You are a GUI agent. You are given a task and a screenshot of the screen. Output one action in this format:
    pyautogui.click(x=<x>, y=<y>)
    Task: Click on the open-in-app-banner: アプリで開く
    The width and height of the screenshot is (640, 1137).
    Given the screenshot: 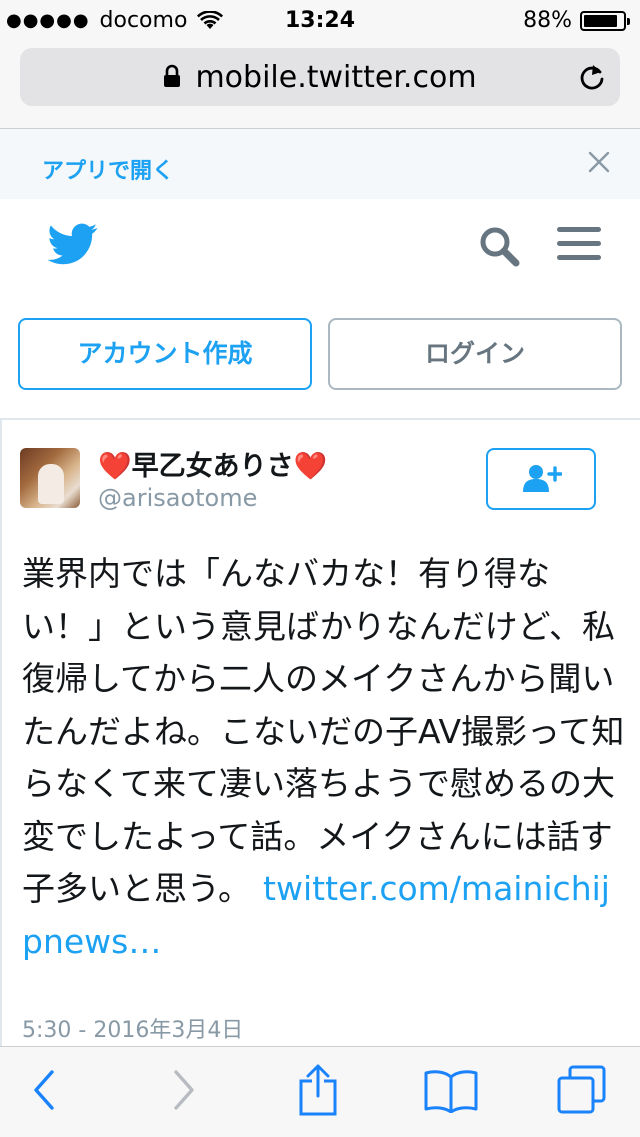 What is the action you would take?
    pyautogui.click(x=320, y=164)
    